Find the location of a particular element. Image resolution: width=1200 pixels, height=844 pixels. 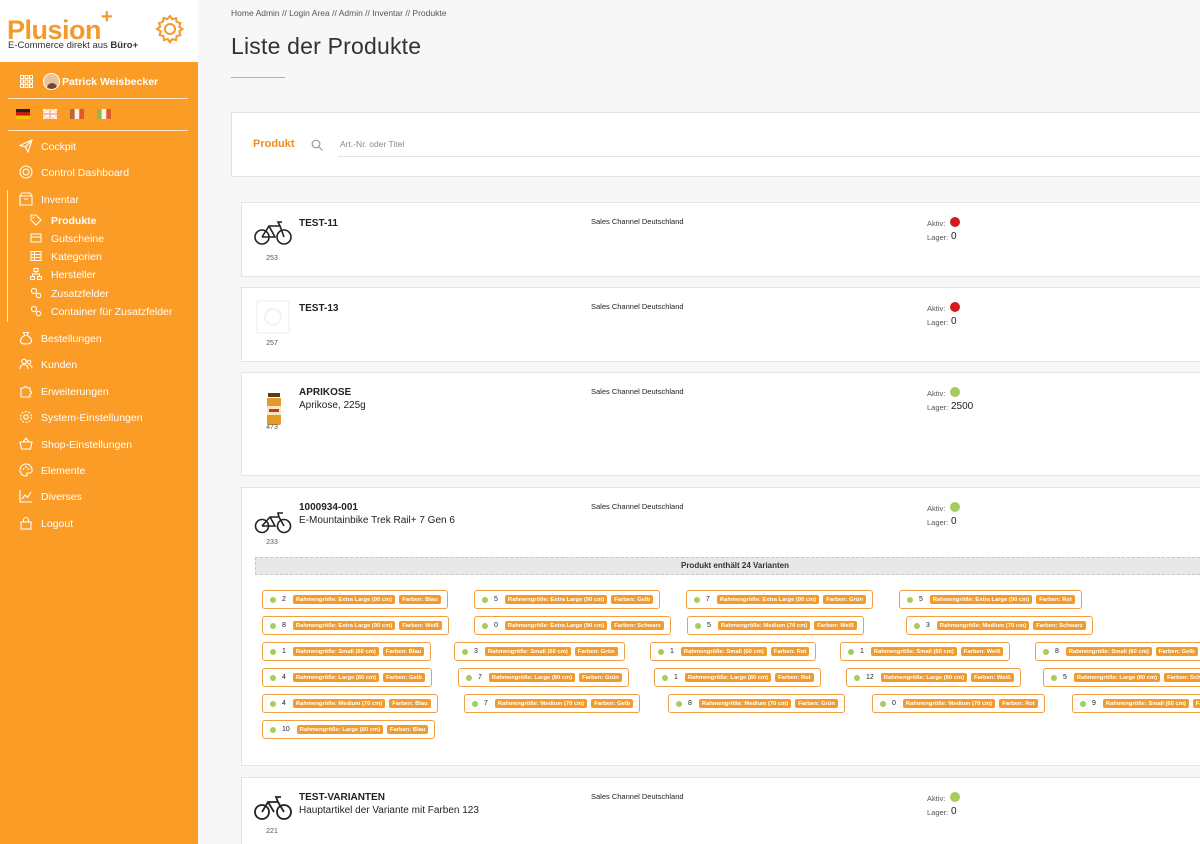

variant-size-tag: Rahmengröße: Medium (70 cm) is located at coordinates (764, 625).